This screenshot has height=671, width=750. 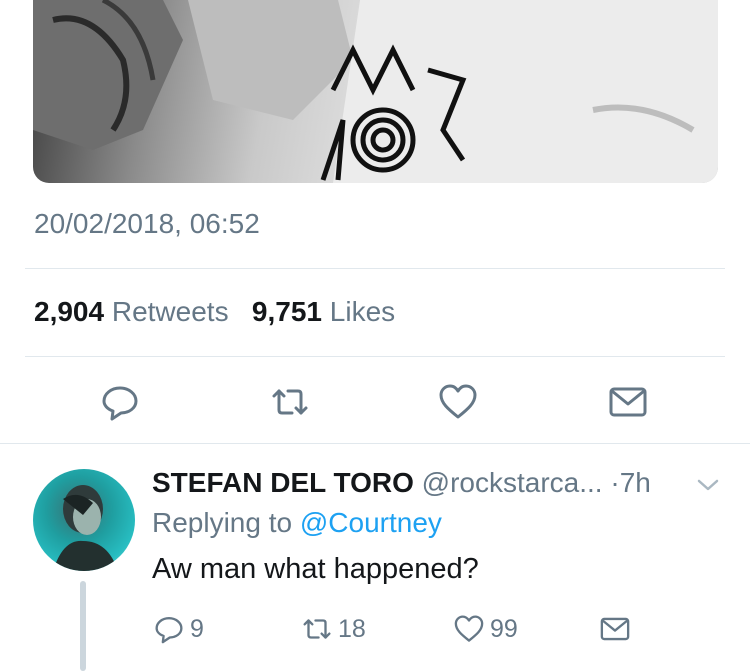 I want to click on share-button, so click(x=628, y=402).